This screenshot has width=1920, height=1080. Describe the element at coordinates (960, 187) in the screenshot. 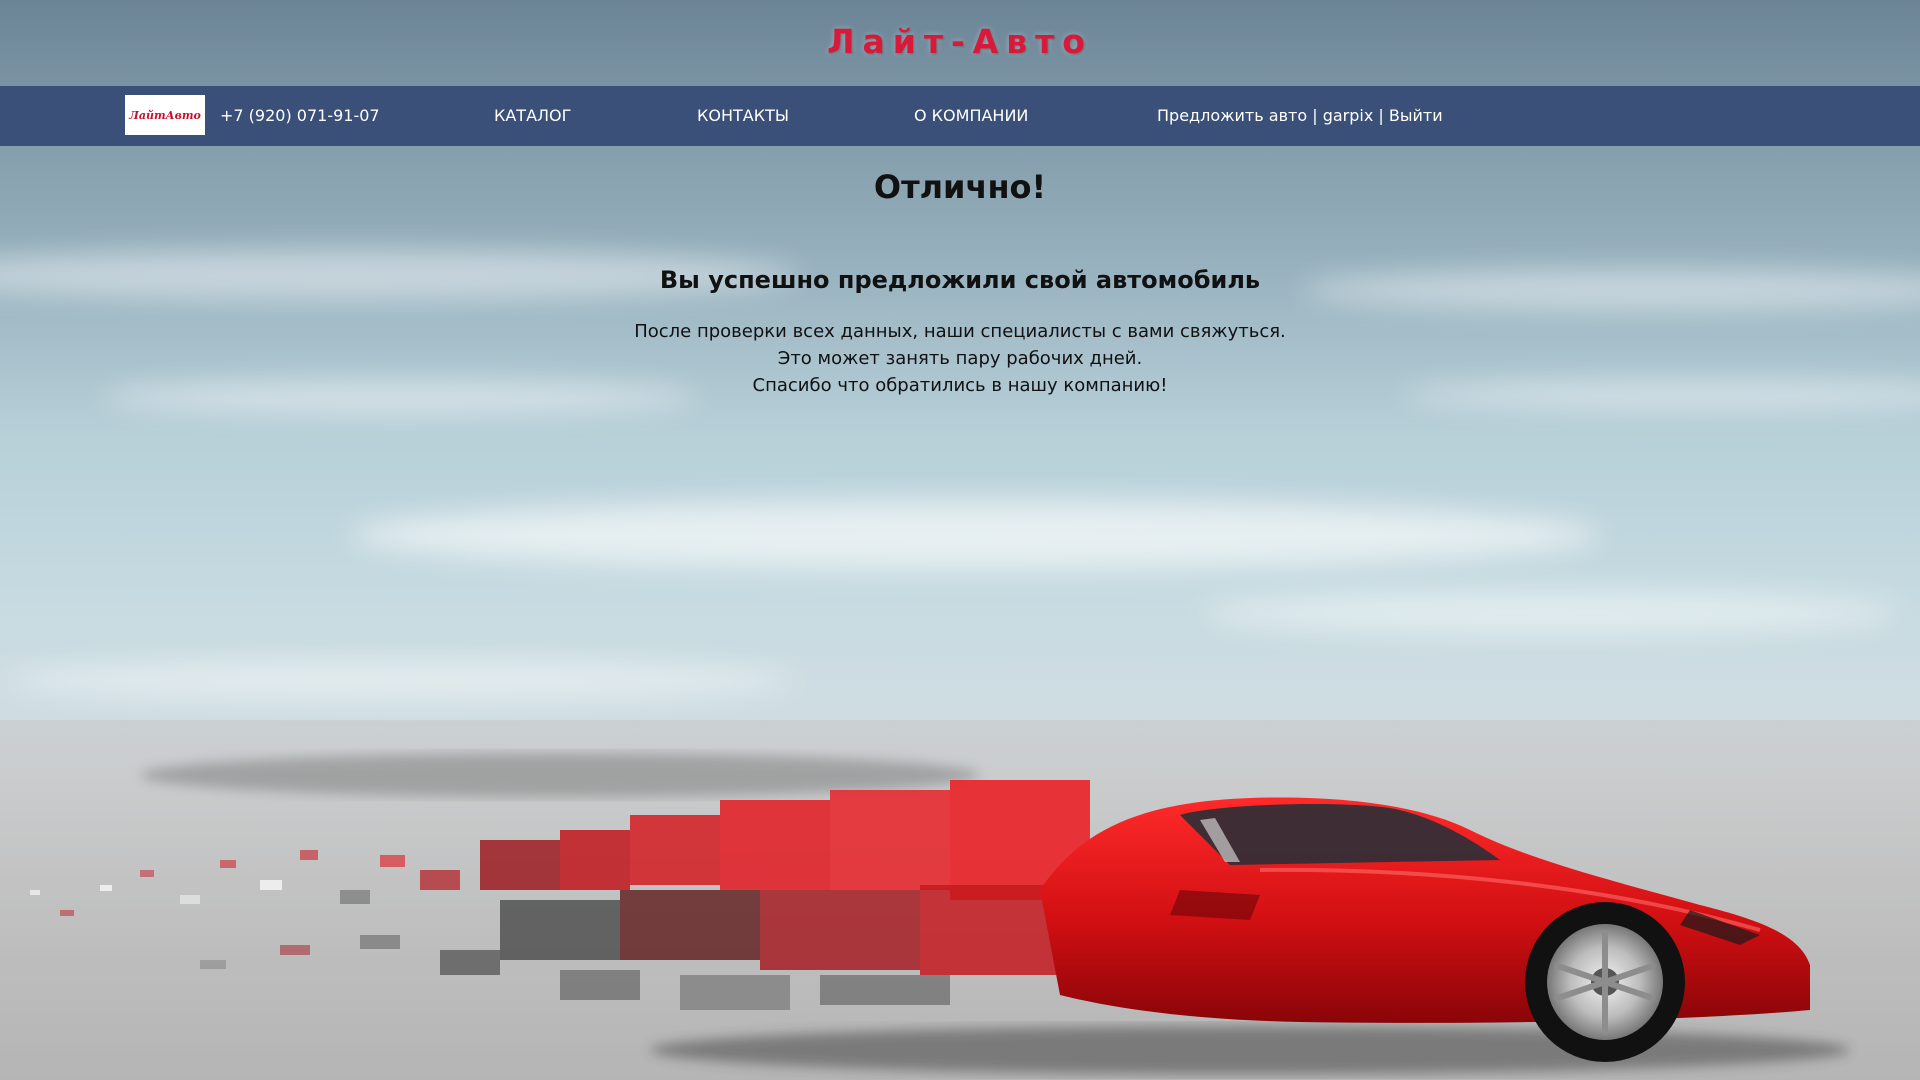

I see `page-title: Отлично!` at that location.